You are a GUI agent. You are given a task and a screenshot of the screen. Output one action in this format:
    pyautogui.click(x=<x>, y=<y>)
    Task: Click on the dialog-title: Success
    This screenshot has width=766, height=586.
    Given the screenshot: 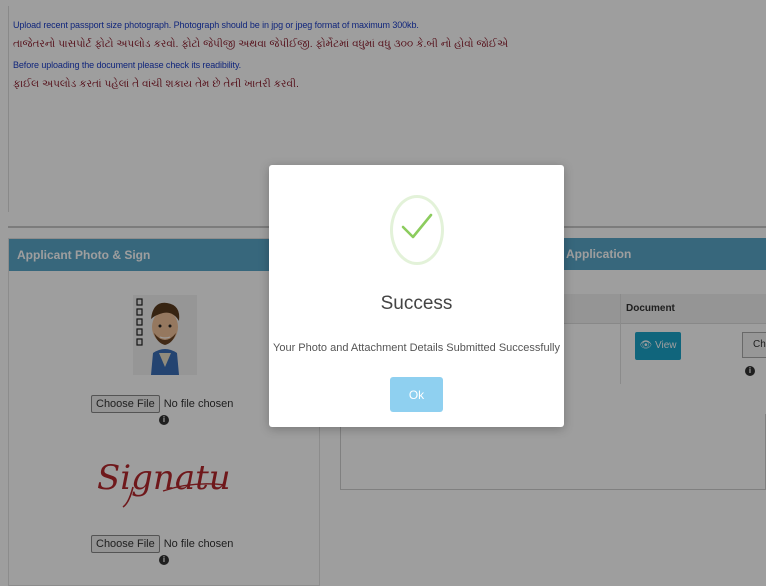 What is the action you would take?
    pyautogui.click(x=416, y=303)
    